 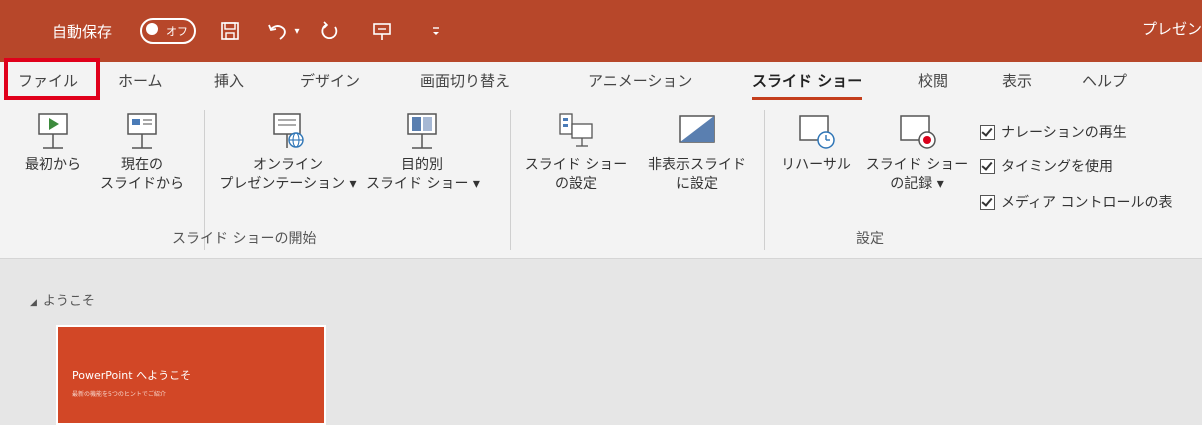 What do you see at coordinates (576, 130) in the screenshot?
I see `setup-show-icon` at bounding box center [576, 130].